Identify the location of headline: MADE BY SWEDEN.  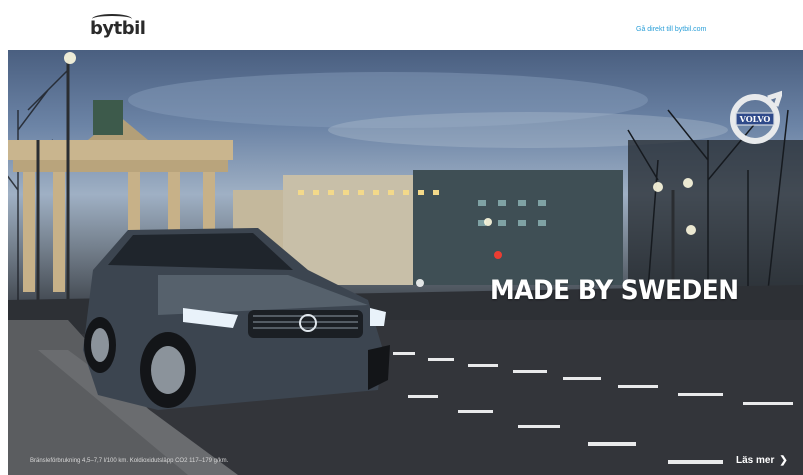
(614, 290).